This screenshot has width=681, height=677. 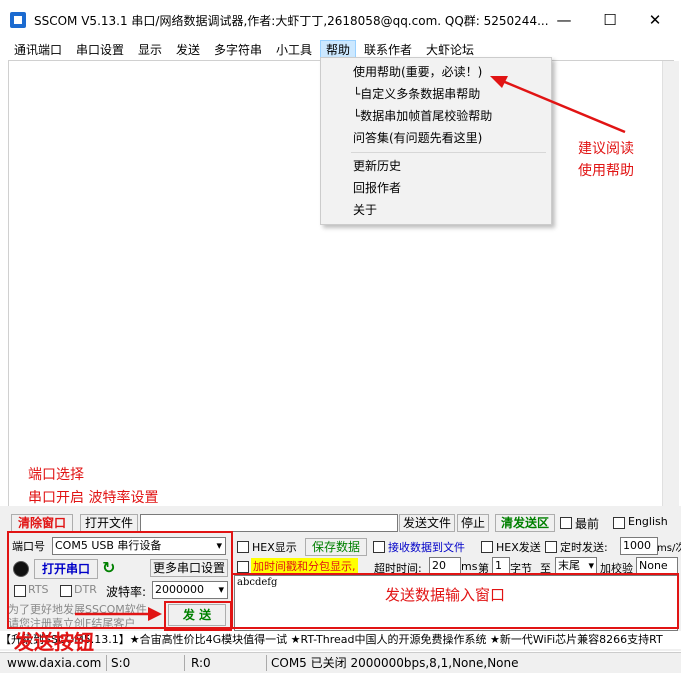 I want to click on status-recv-count: R:0, so click(x=227, y=663).